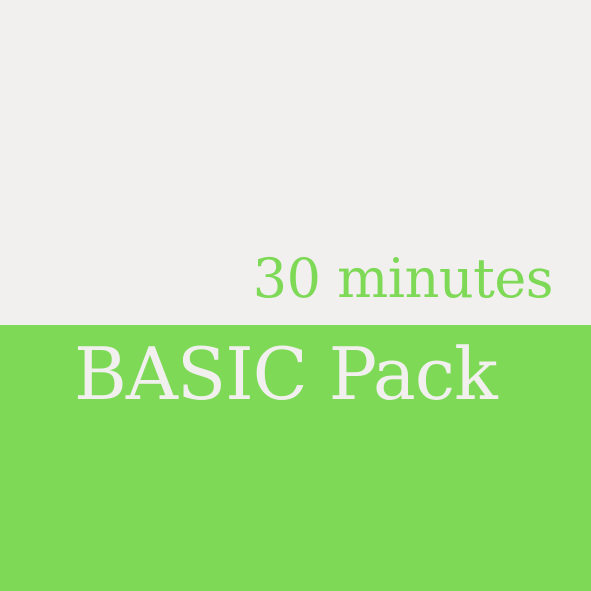  Describe the element at coordinates (403, 278) in the screenshot. I see `duration-label: 30 minutes` at that location.